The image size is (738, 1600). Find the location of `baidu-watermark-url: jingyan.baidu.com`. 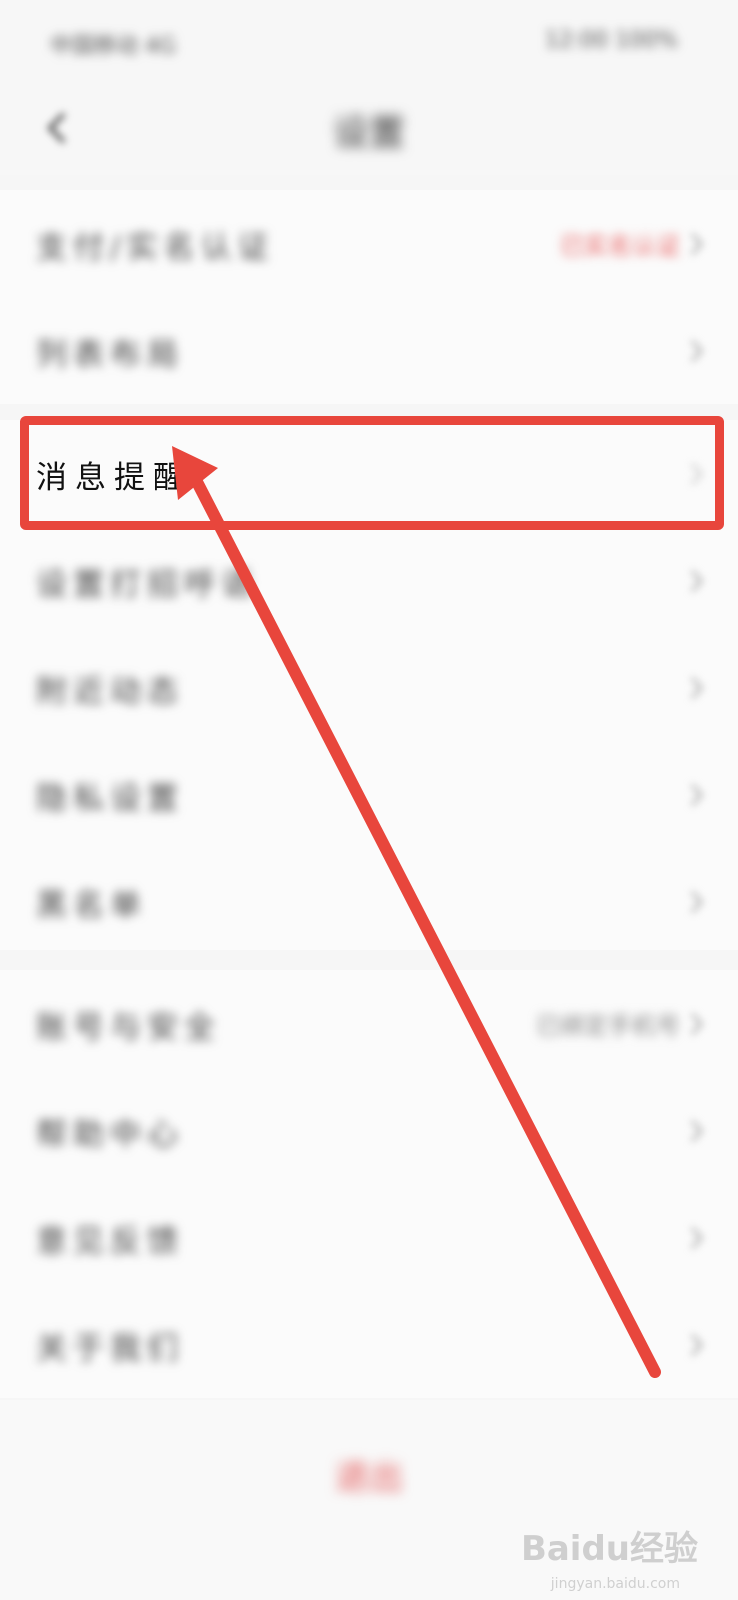

baidu-watermark-url: jingyan.baidu.com is located at coordinates (615, 1584).